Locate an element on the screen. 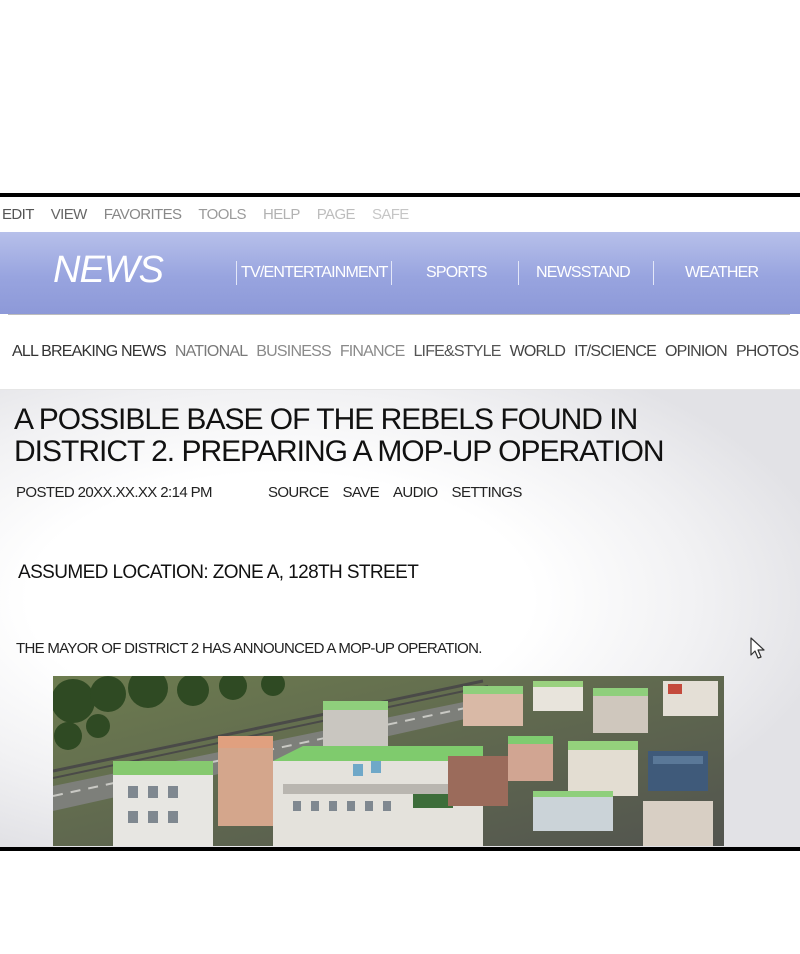 The height and width of the screenshot is (954, 800). category-world: WORLD is located at coordinates (538, 352).